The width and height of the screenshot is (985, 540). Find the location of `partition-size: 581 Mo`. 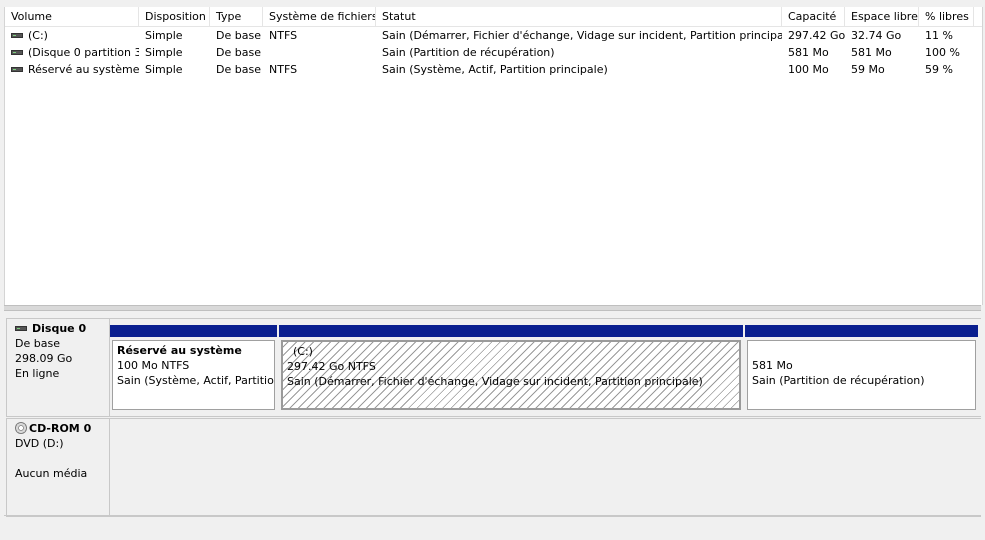

partition-size: 581 Mo is located at coordinates (772, 365).